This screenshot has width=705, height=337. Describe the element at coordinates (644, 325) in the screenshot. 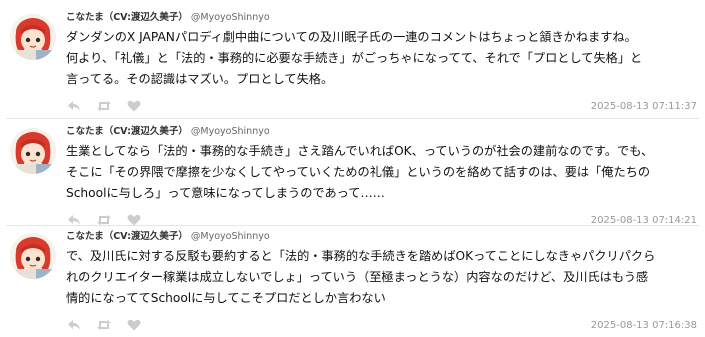

I see `post-timestamp: 2025-08-13 07:16:38` at that location.